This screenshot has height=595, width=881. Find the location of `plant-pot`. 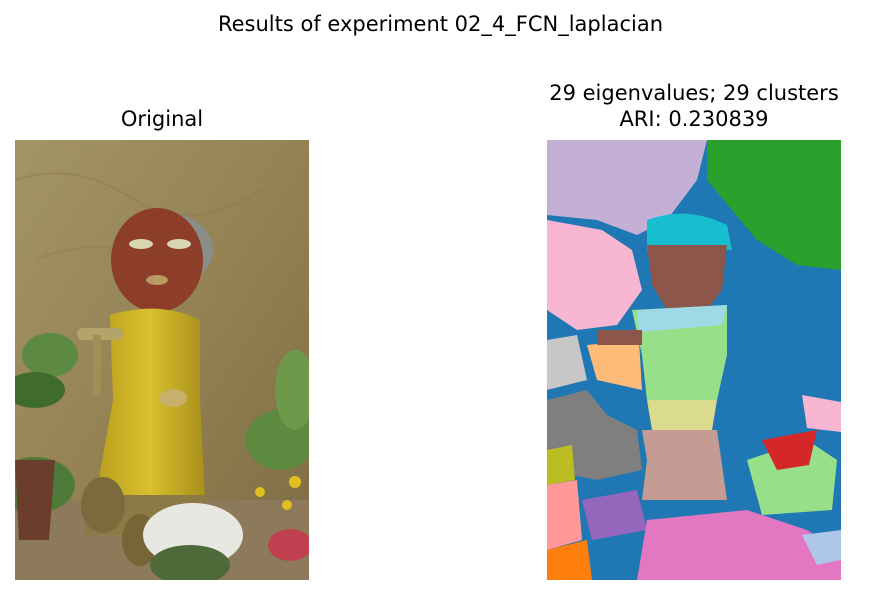

plant-pot is located at coordinates (35, 500).